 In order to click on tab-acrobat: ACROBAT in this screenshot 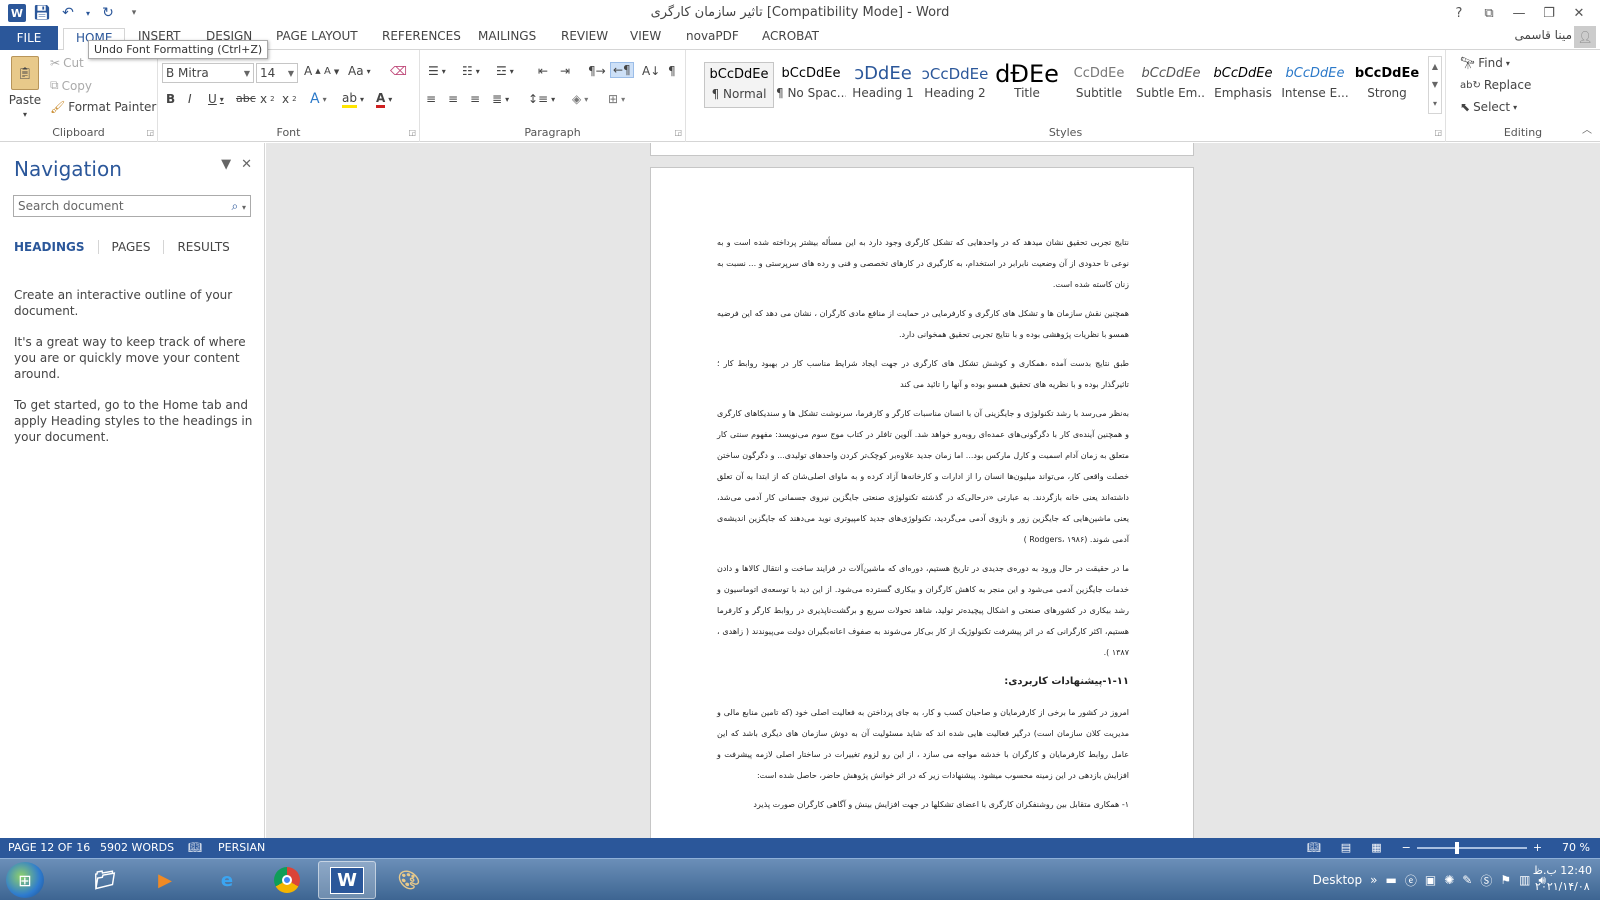, I will do `click(790, 39)`.